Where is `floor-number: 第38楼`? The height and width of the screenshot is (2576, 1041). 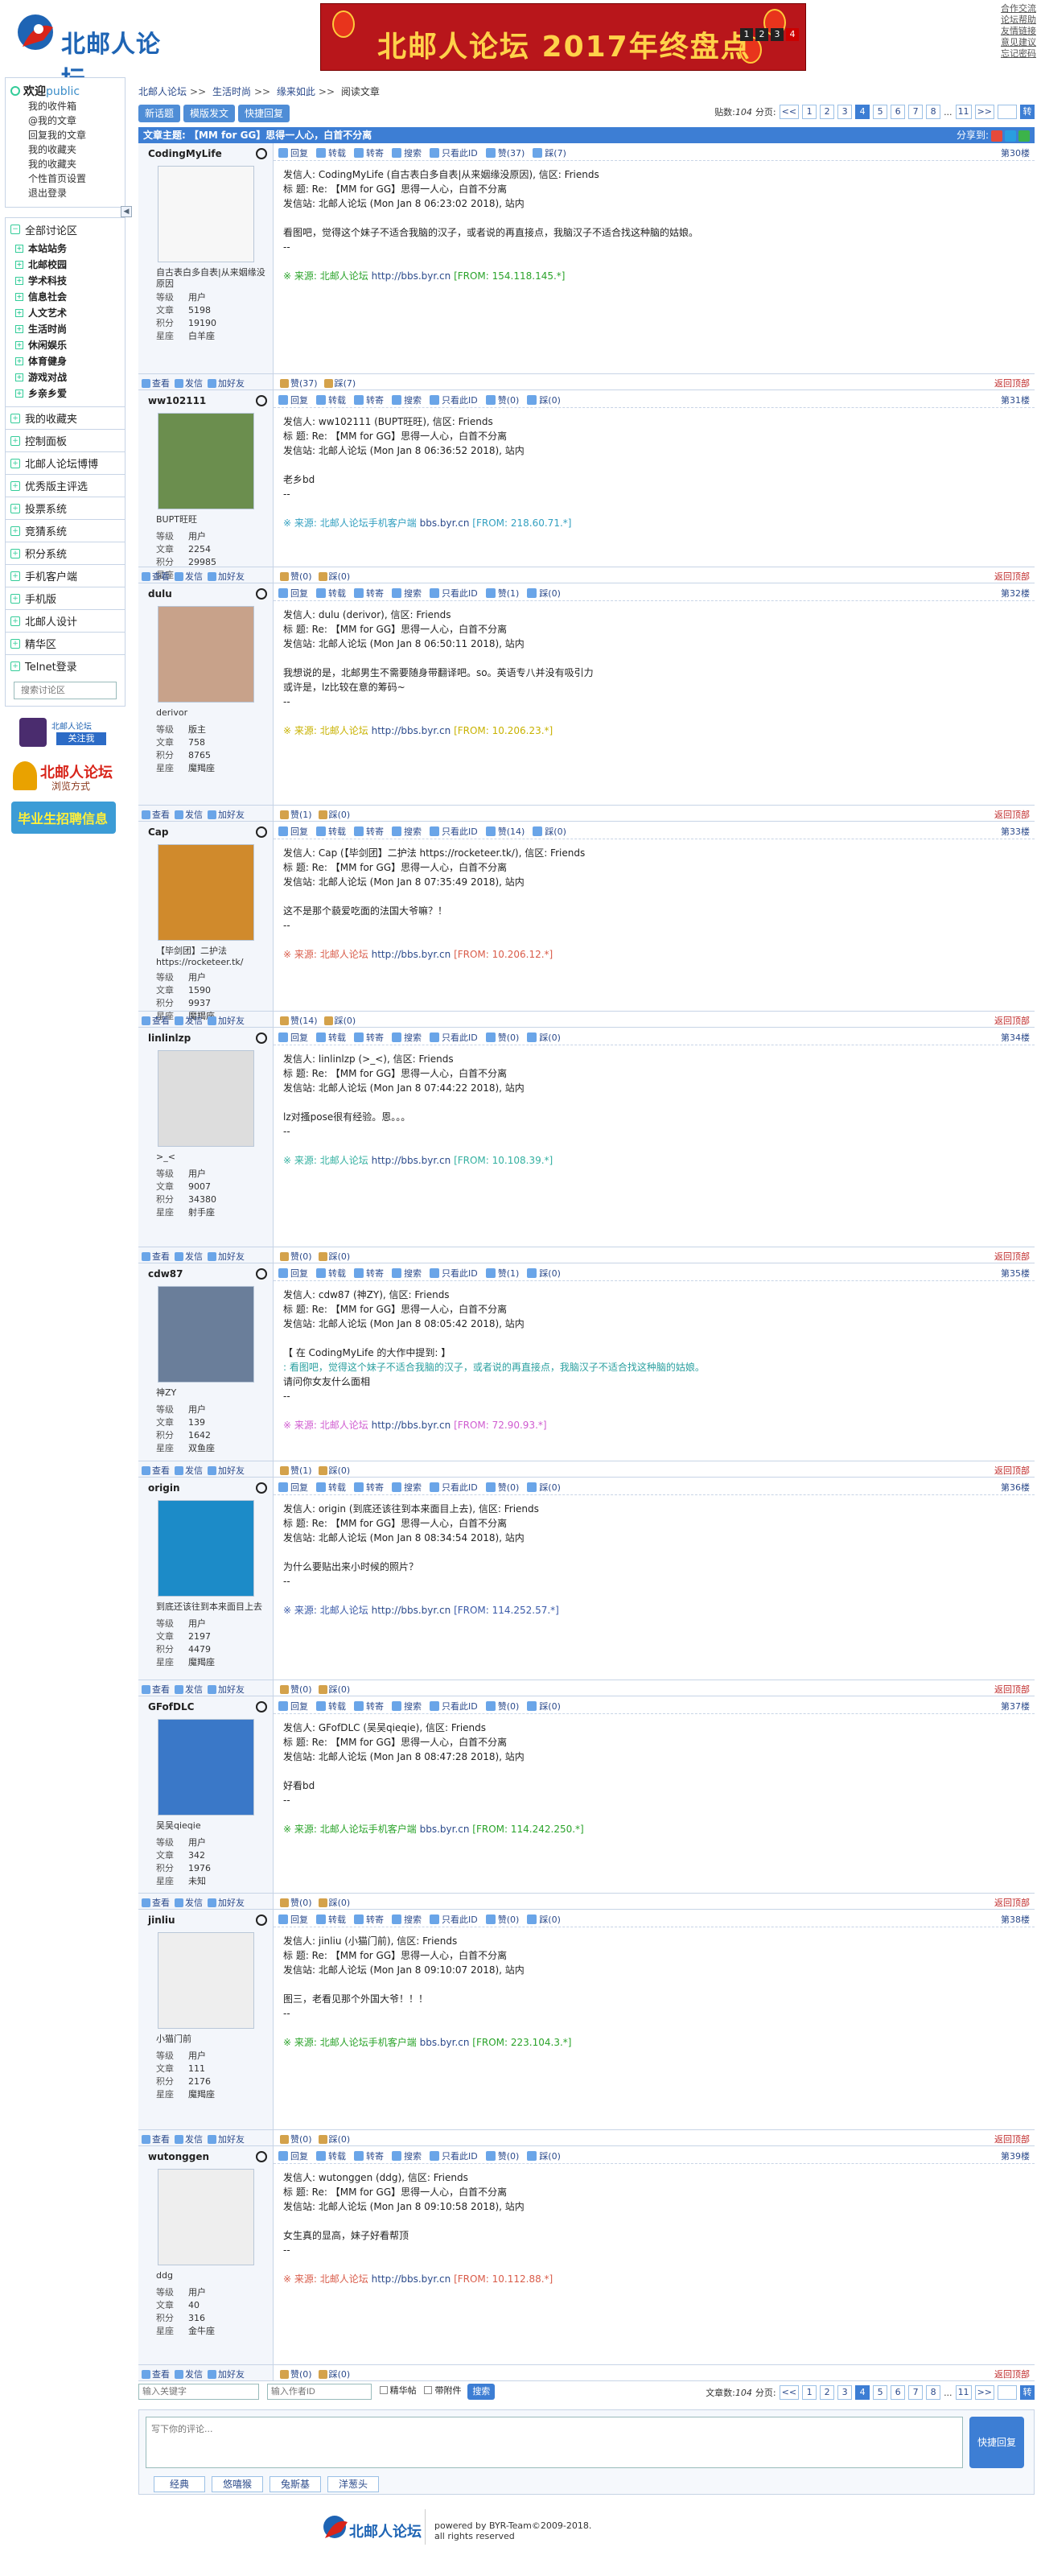
floor-number: 第38楼 is located at coordinates (1015, 1919).